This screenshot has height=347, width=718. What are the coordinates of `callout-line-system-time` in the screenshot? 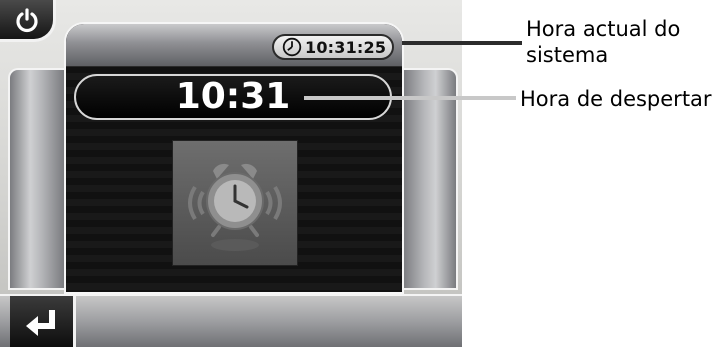 It's located at (462, 43).